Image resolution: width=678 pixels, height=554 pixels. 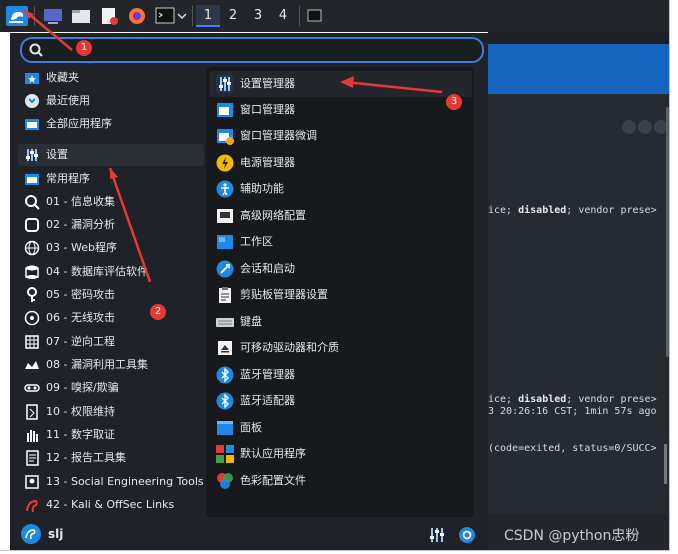 I want to click on watermark: CSDN @python忠粉, so click(x=572, y=536).